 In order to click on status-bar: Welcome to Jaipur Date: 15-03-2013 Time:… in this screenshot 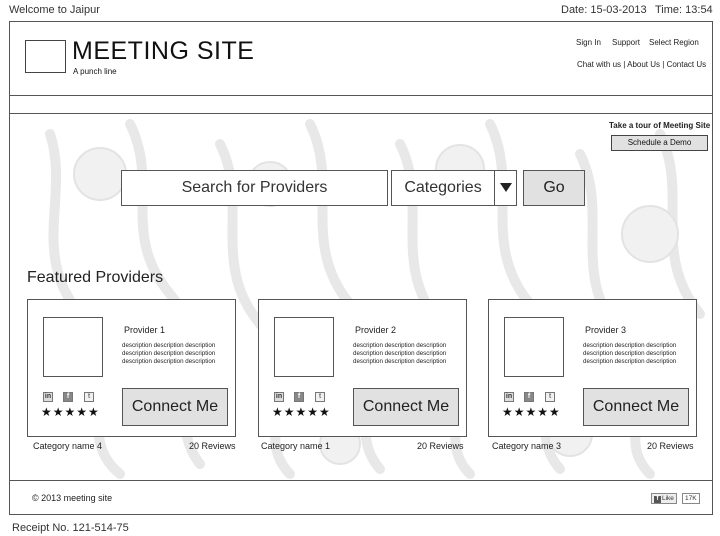, I will do `click(360, 10)`.